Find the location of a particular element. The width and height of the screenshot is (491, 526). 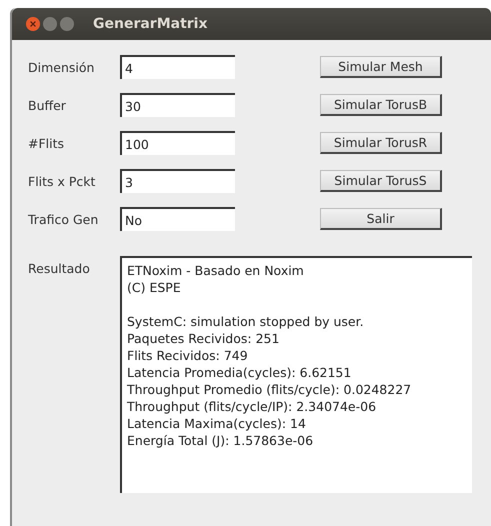

action-button: Simular TorusR is located at coordinates (381, 143).